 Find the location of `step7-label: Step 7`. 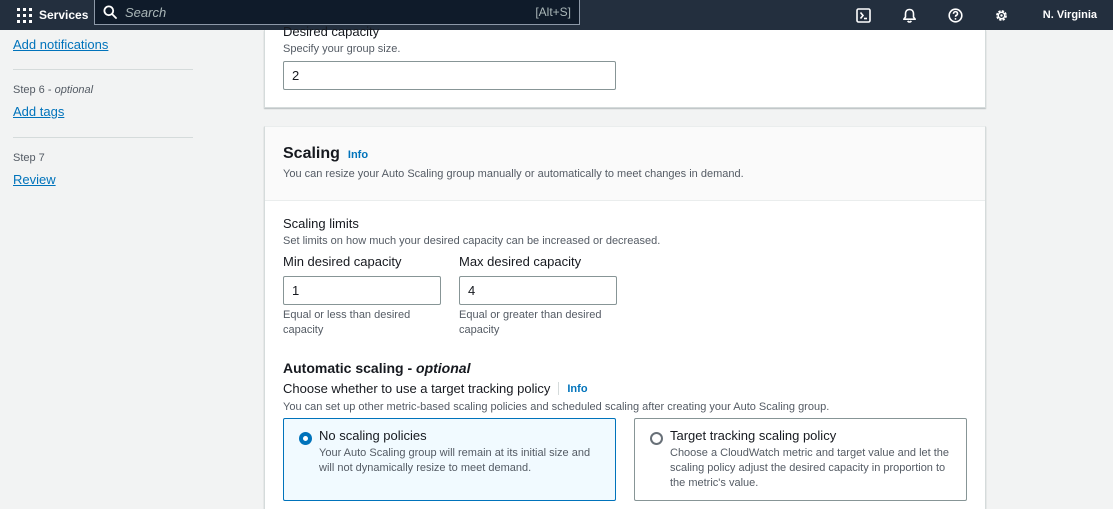

step7-label: Step 7 is located at coordinates (29, 158).